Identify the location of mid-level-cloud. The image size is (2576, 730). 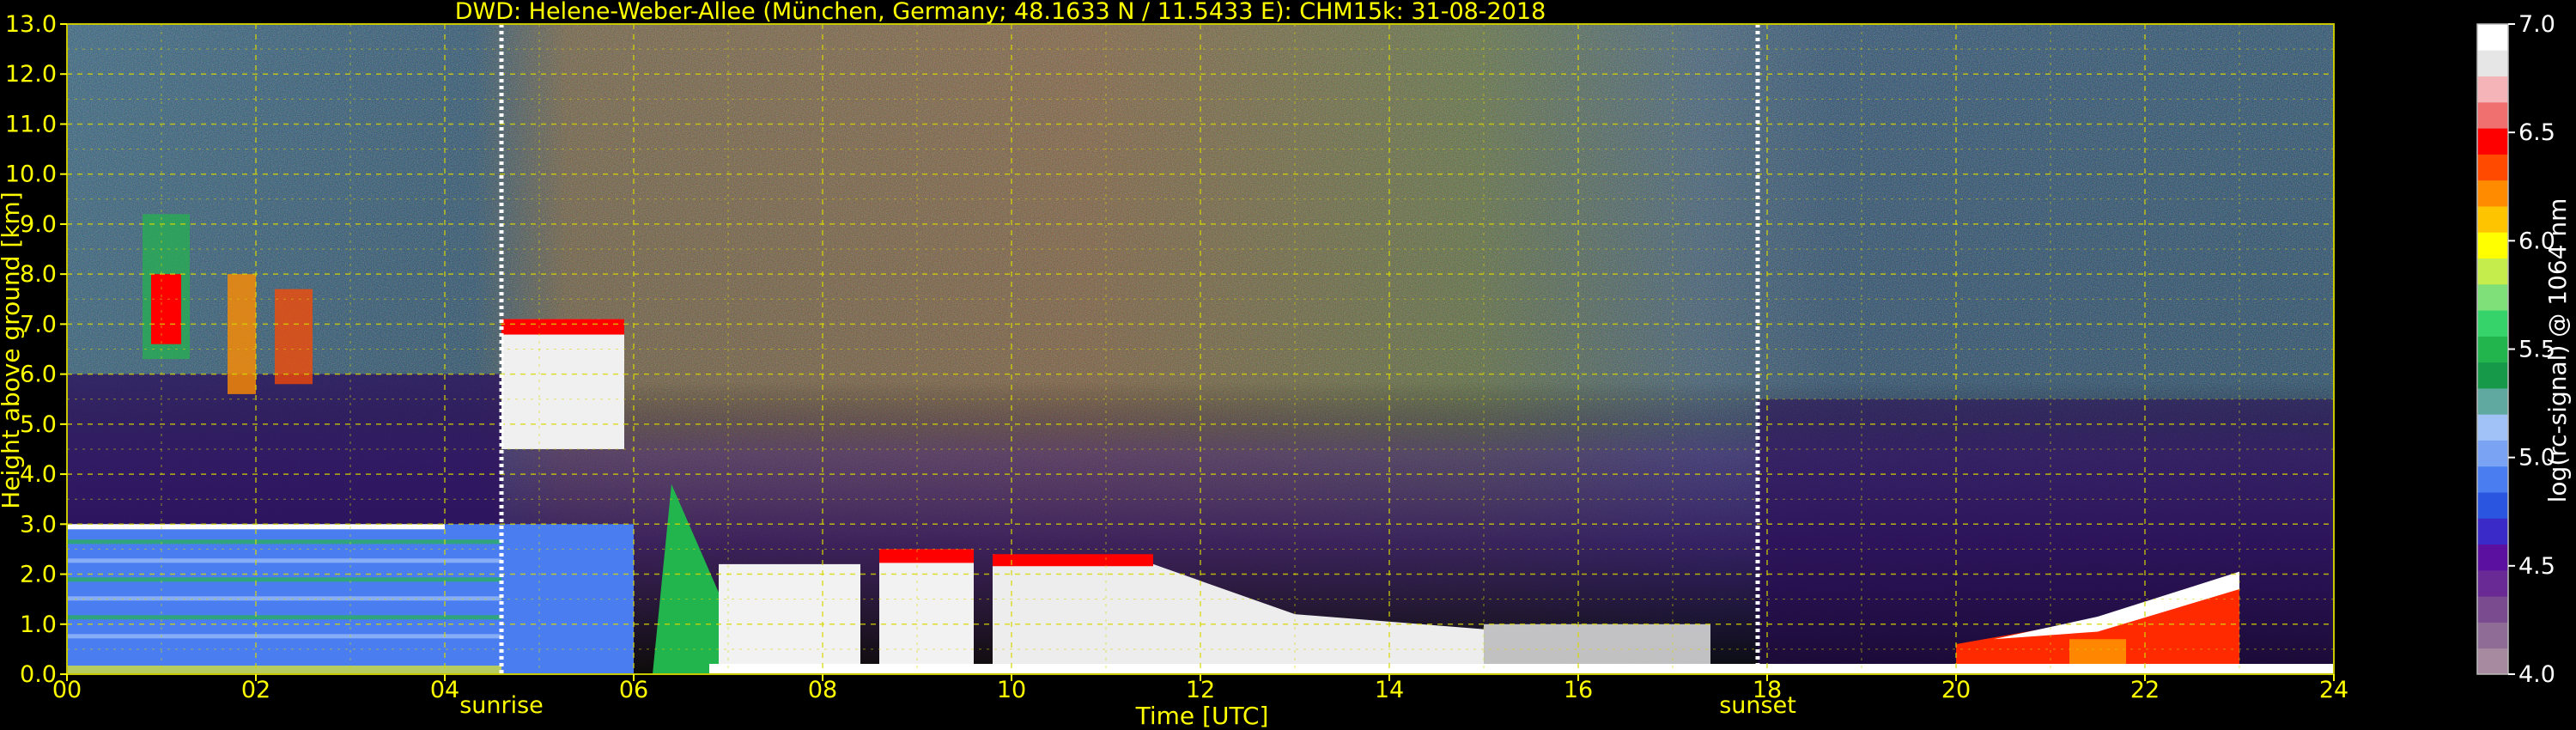
(563, 384).